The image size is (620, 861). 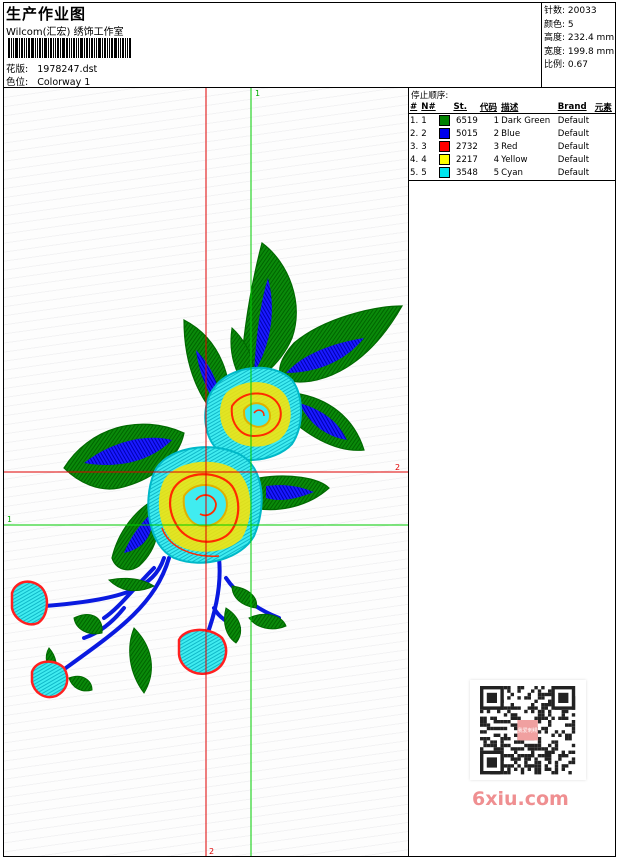 I want to click on stop-needle: 4, so click(x=424, y=159).